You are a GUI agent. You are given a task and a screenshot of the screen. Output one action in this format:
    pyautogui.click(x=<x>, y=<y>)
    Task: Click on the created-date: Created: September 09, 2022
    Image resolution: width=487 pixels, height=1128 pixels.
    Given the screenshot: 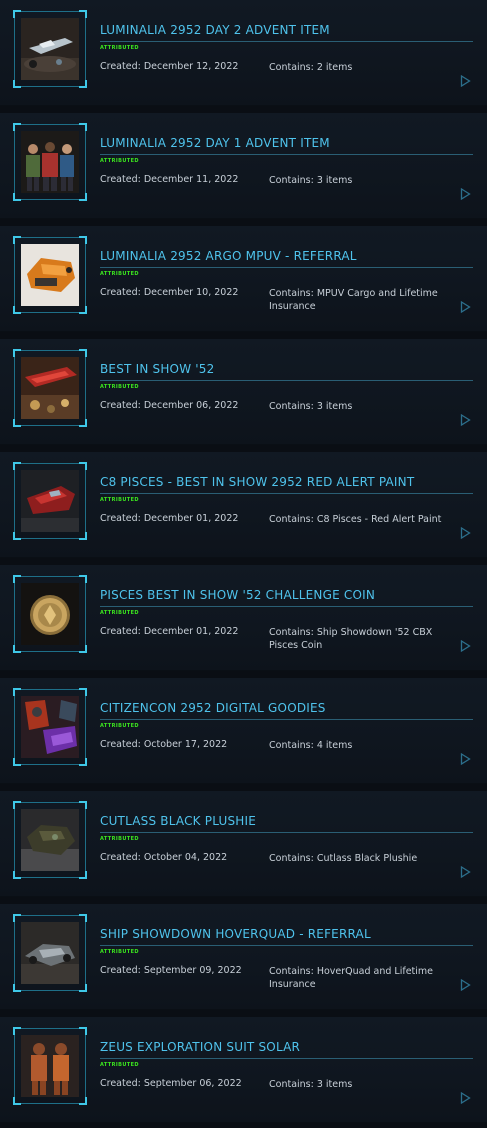 What is the action you would take?
    pyautogui.click(x=171, y=970)
    